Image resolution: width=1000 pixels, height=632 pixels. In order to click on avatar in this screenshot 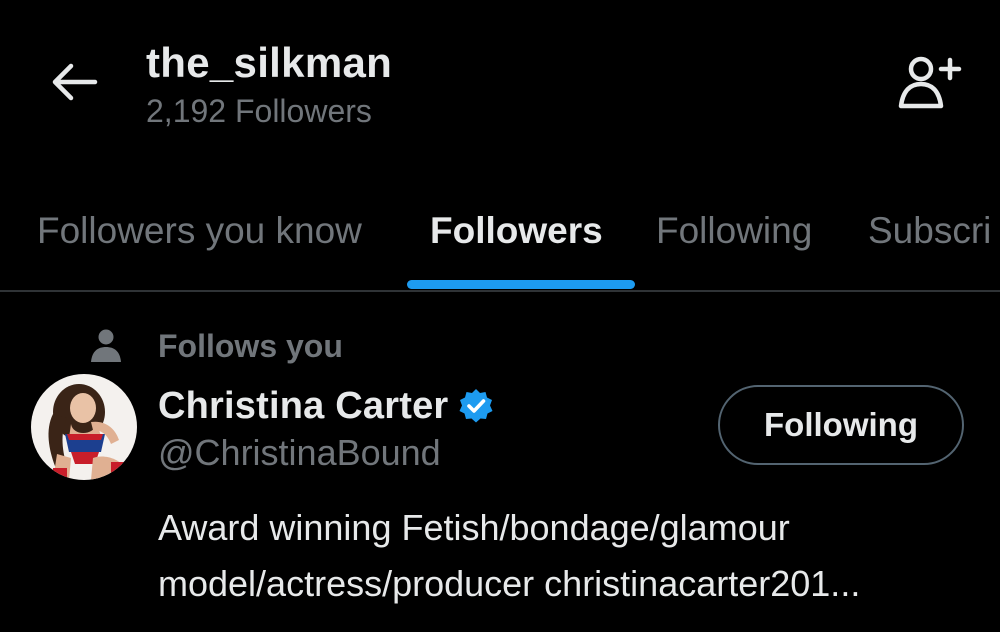, I will do `click(84, 427)`.